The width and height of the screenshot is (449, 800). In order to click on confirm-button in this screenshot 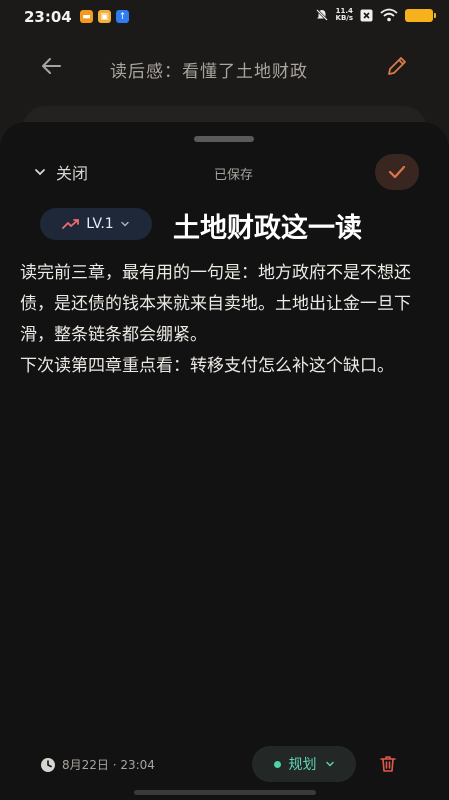, I will do `click(397, 172)`.